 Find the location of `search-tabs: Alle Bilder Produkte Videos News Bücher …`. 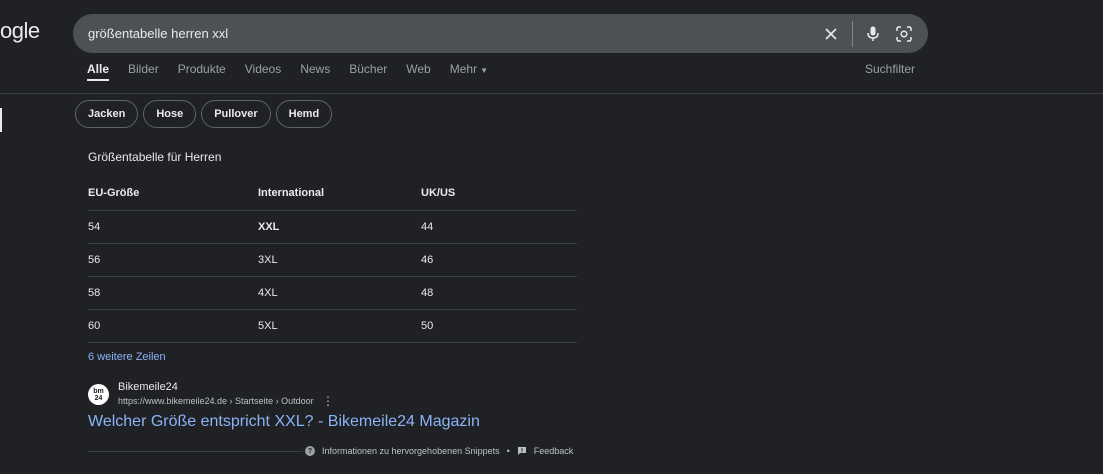

search-tabs: Alle Bilder Produkte Videos News Bücher … is located at coordinates (297, 71).